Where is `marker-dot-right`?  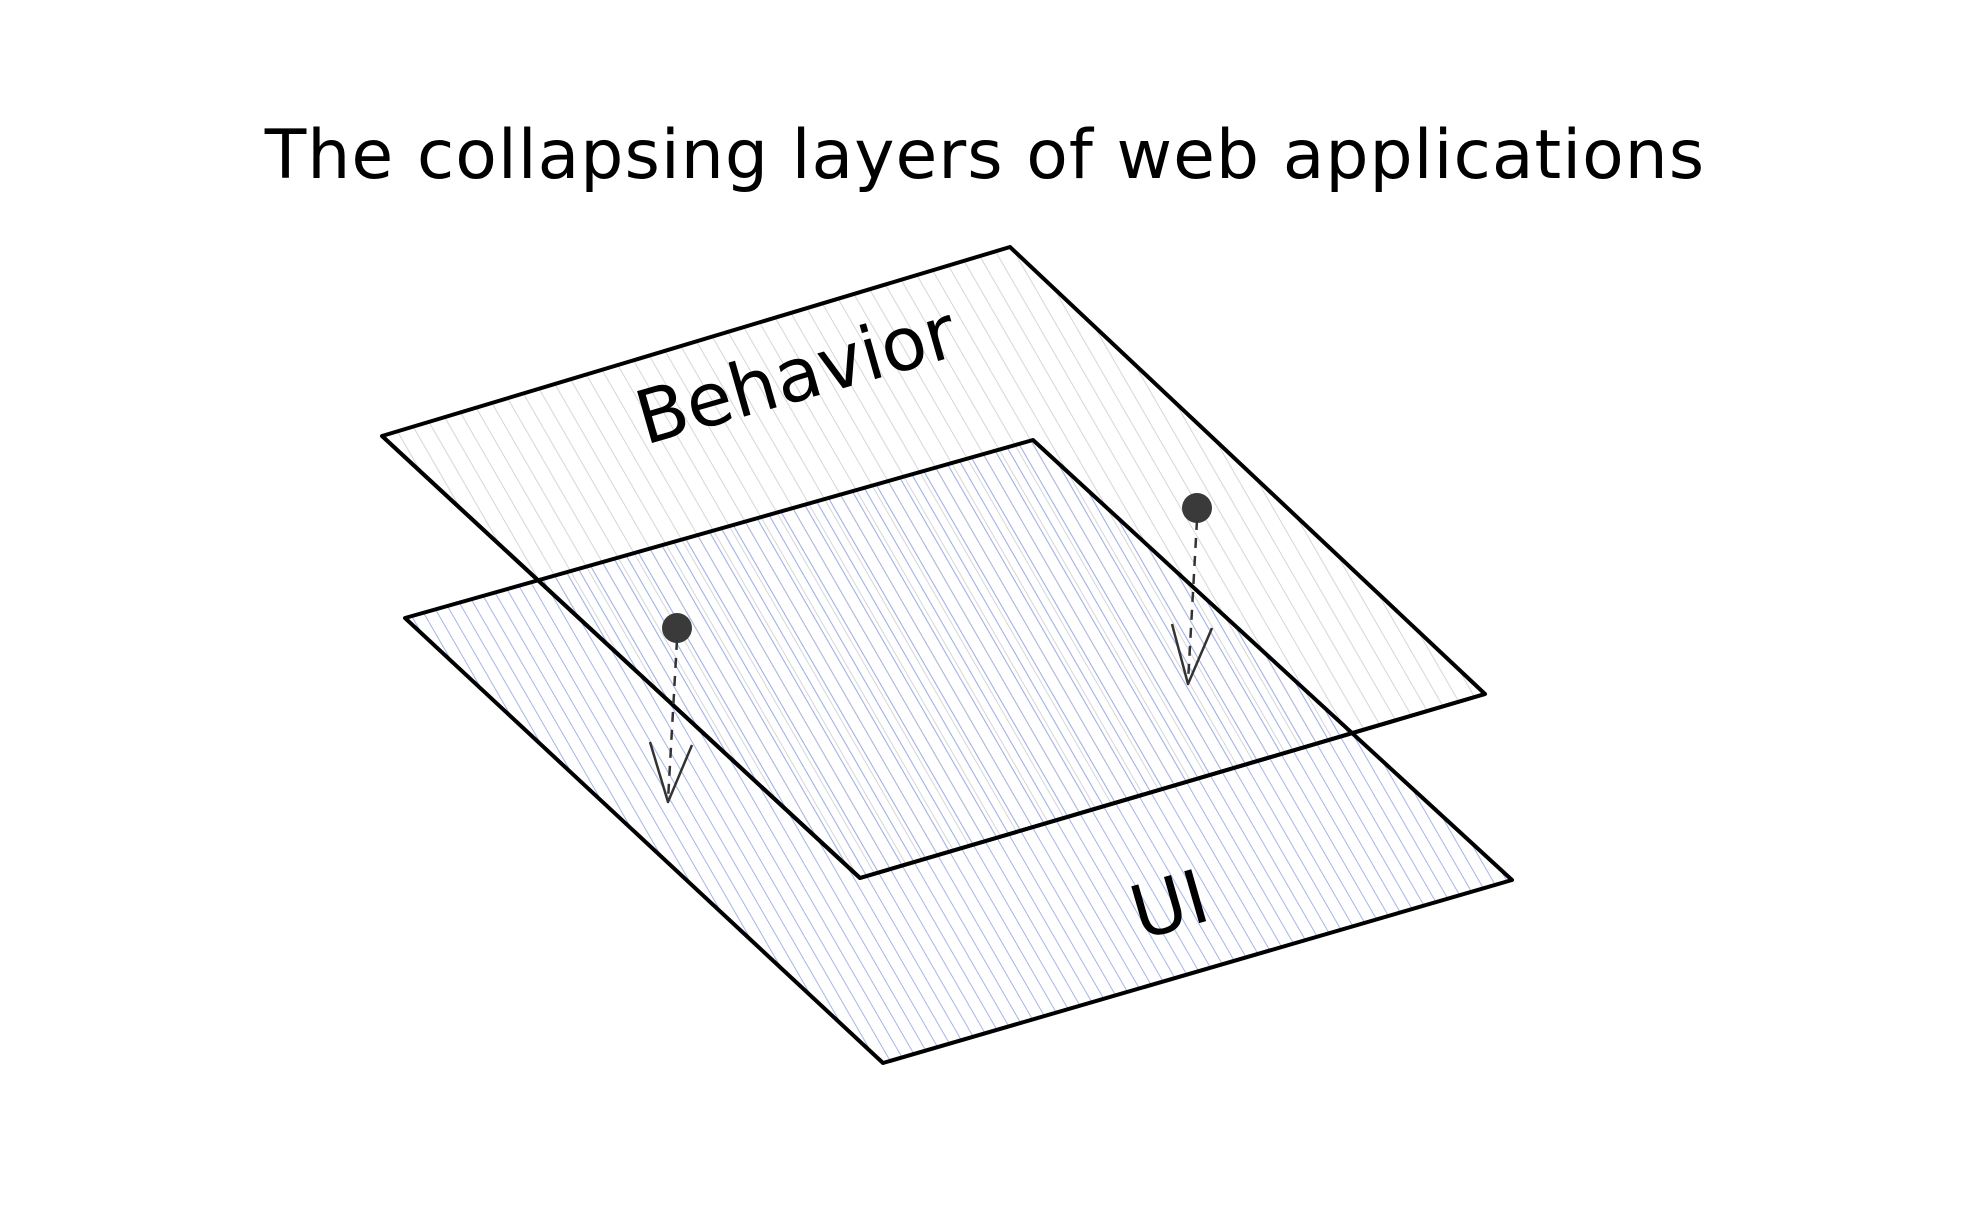 marker-dot-right is located at coordinates (1197, 508).